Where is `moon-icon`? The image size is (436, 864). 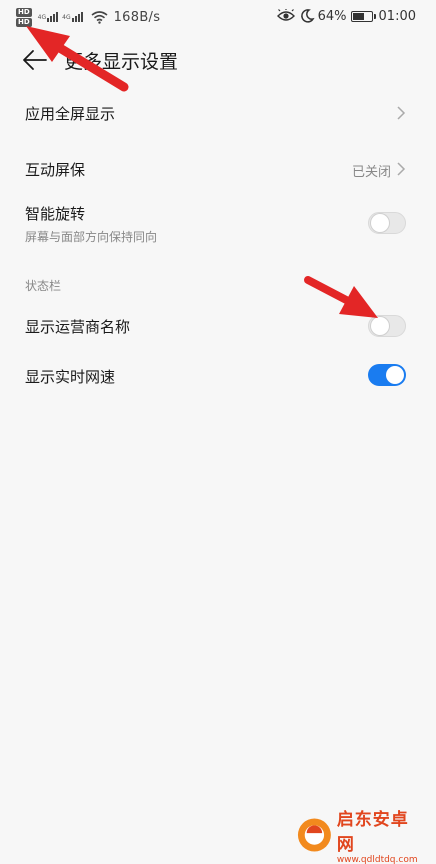
moon-icon is located at coordinates (307, 16).